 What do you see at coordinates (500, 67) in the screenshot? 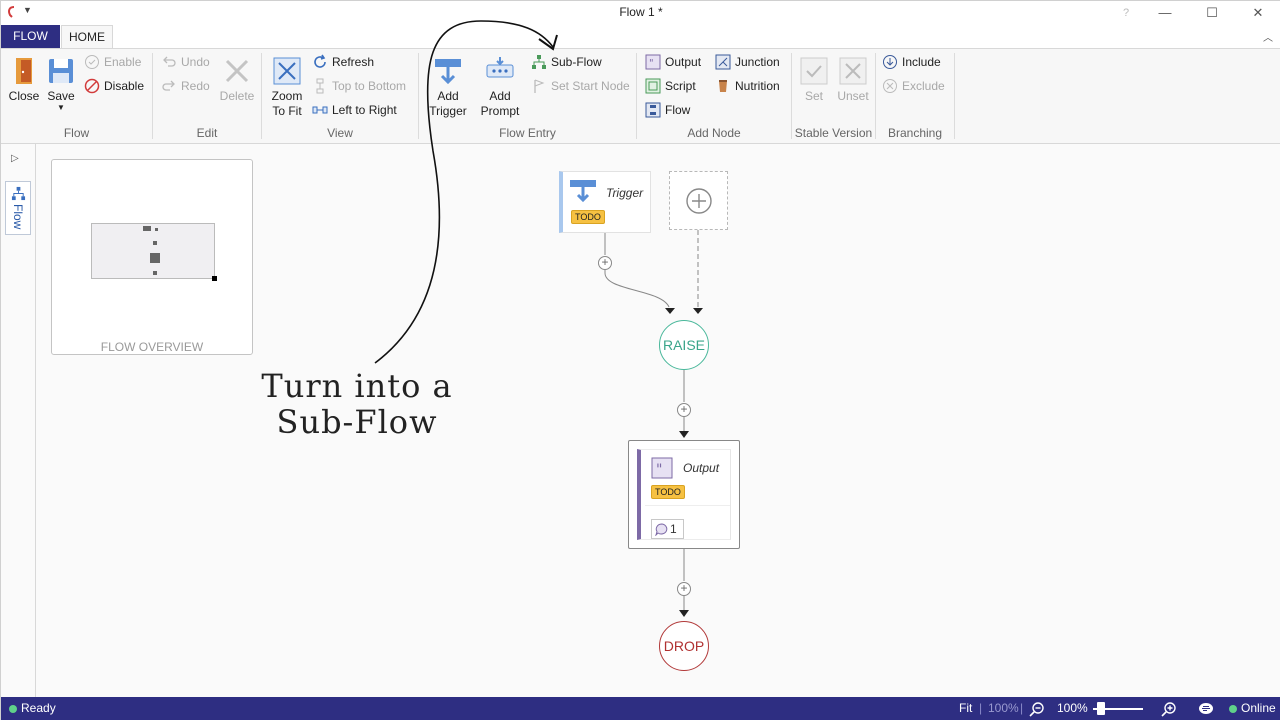
I see `prompt-icon` at bounding box center [500, 67].